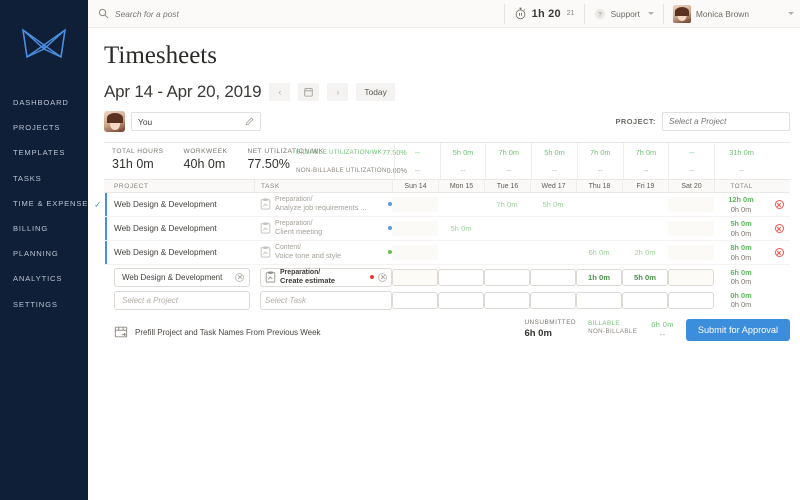  I want to click on sidebar-item-planning: PLANNING, so click(44, 253).